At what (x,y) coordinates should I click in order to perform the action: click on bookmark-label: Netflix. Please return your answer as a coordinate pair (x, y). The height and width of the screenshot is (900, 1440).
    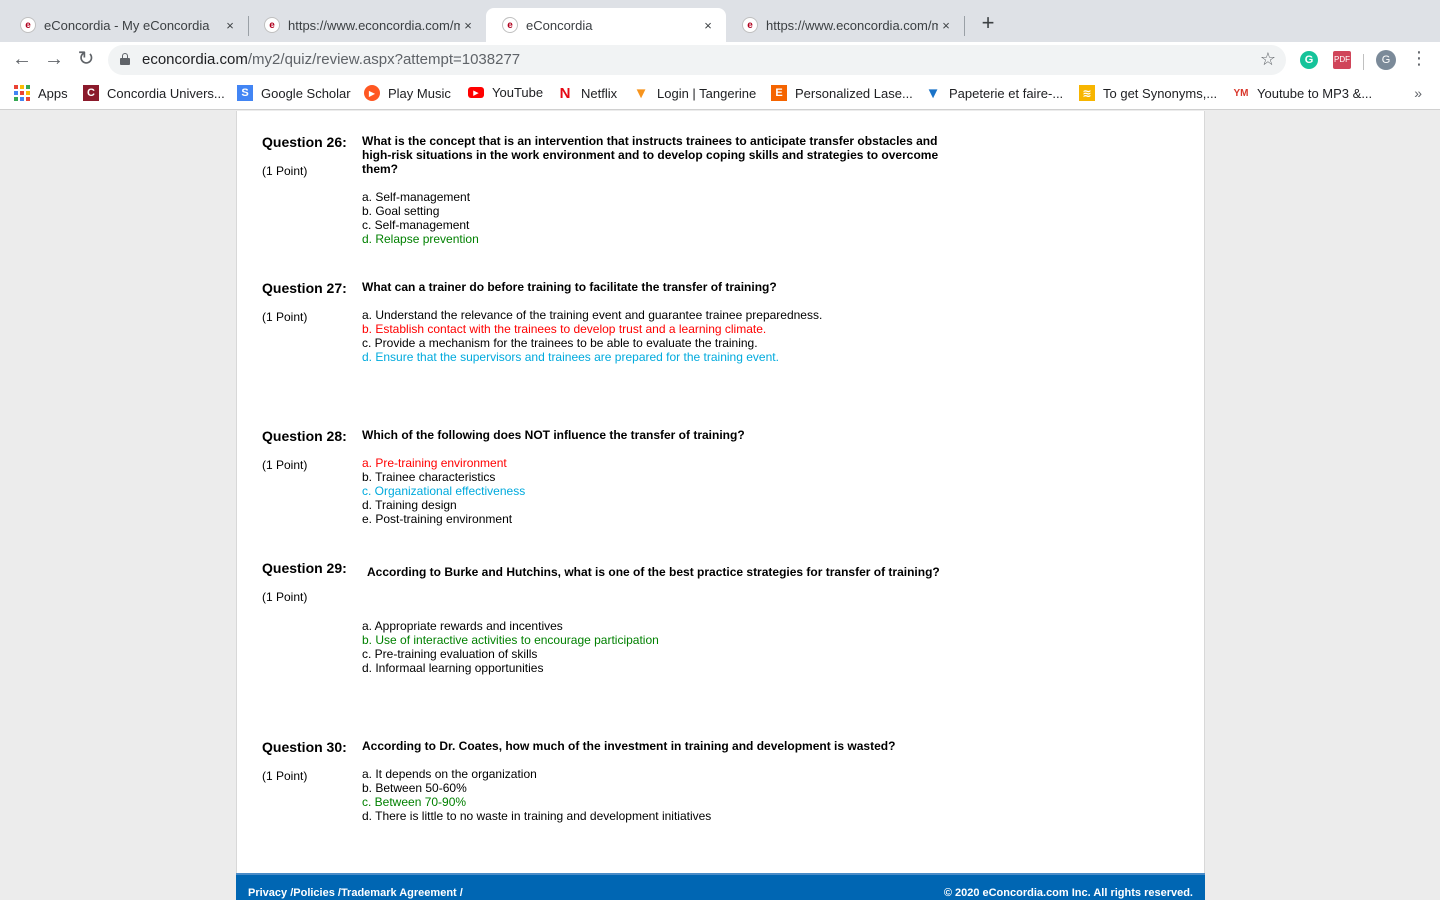
    Looking at the image, I should click on (599, 93).